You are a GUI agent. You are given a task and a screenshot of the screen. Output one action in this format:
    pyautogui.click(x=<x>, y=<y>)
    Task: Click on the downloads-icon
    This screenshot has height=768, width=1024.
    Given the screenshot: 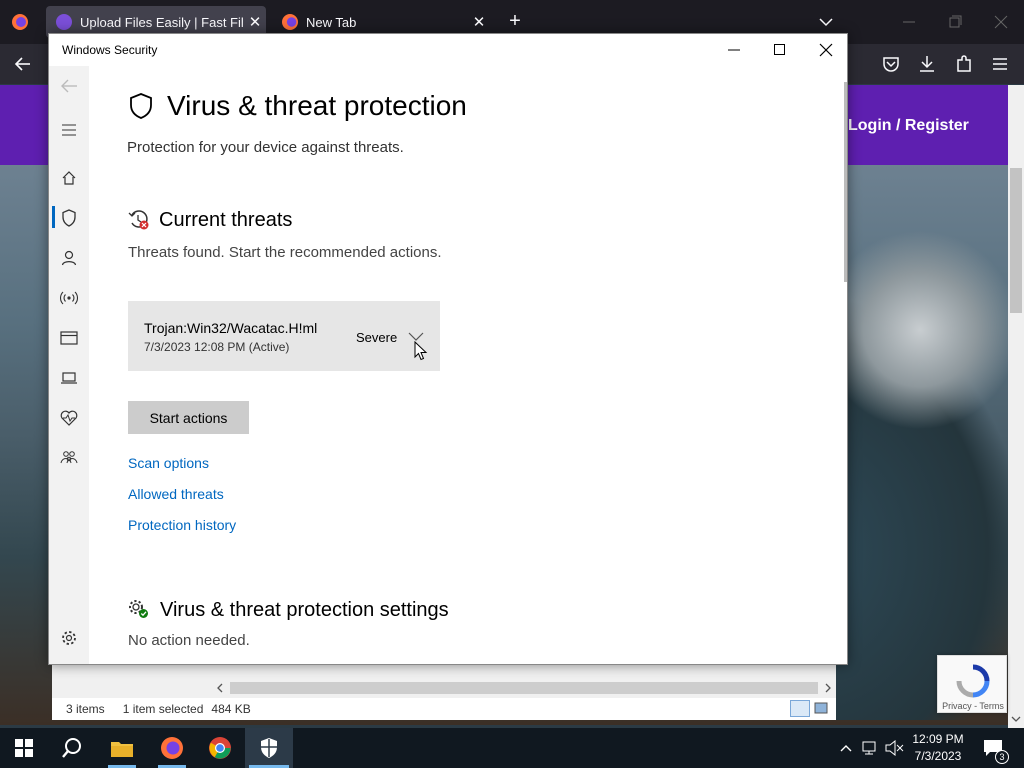 What is the action you would take?
    pyautogui.click(x=927, y=64)
    